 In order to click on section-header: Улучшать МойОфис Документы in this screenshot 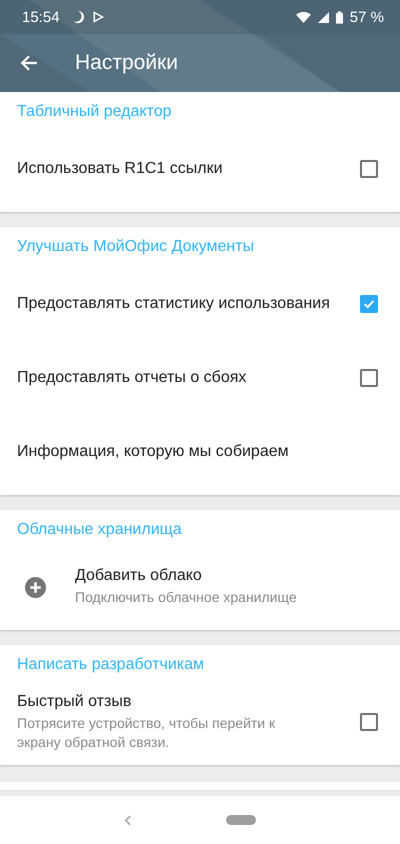, I will do `click(136, 247)`.